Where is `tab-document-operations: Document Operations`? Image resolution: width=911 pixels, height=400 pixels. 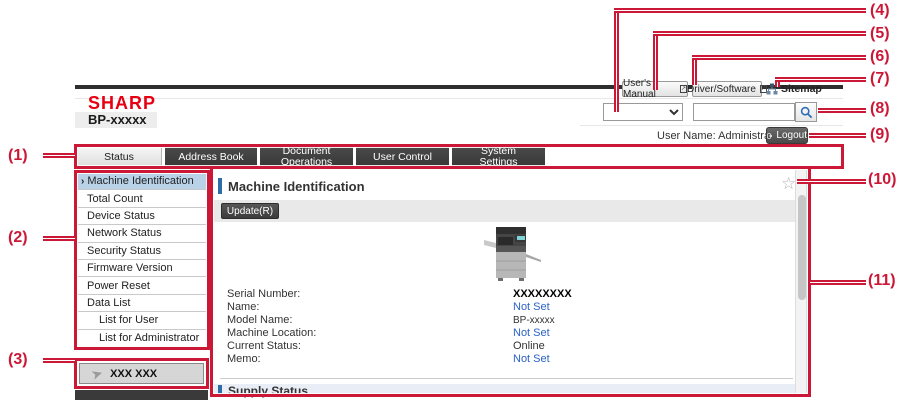
tab-document-operations: Document Operations is located at coordinates (306, 157).